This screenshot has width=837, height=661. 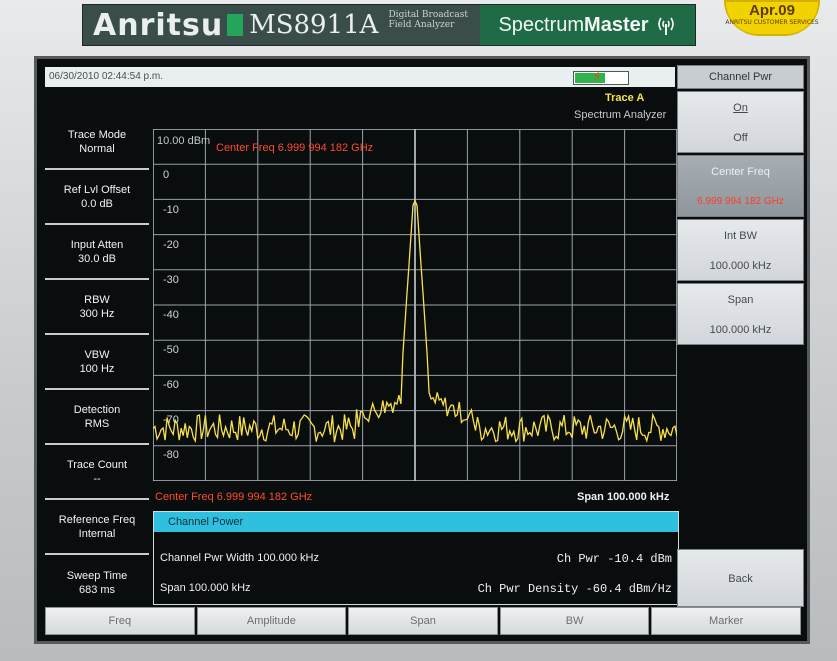 What do you see at coordinates (623, 497) in the screenshot?
I see `bottom-span: Span 100.000 kHz` at bounding box center [623, 497].